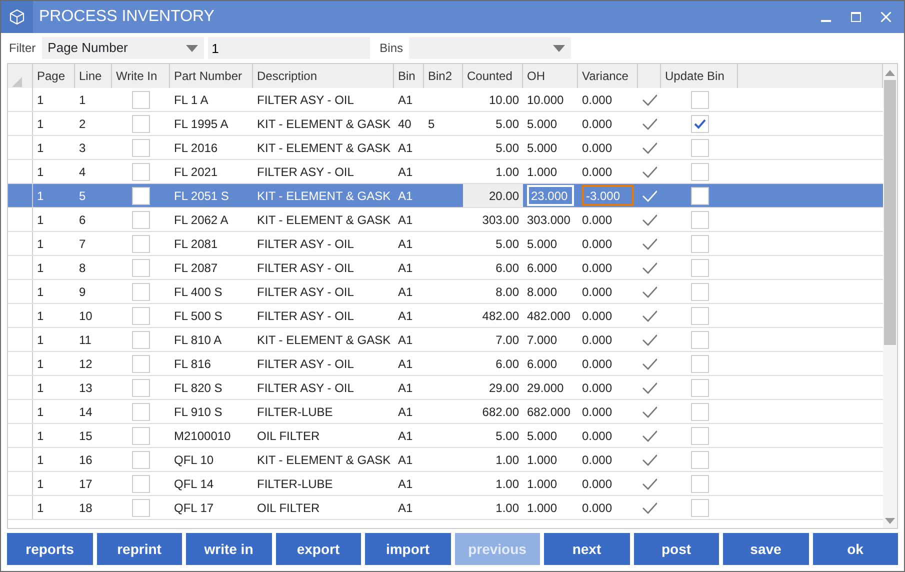  Describe the element at coordinates (82, 220) in the screenshot. I see `table-cell-text: 6` at that location.